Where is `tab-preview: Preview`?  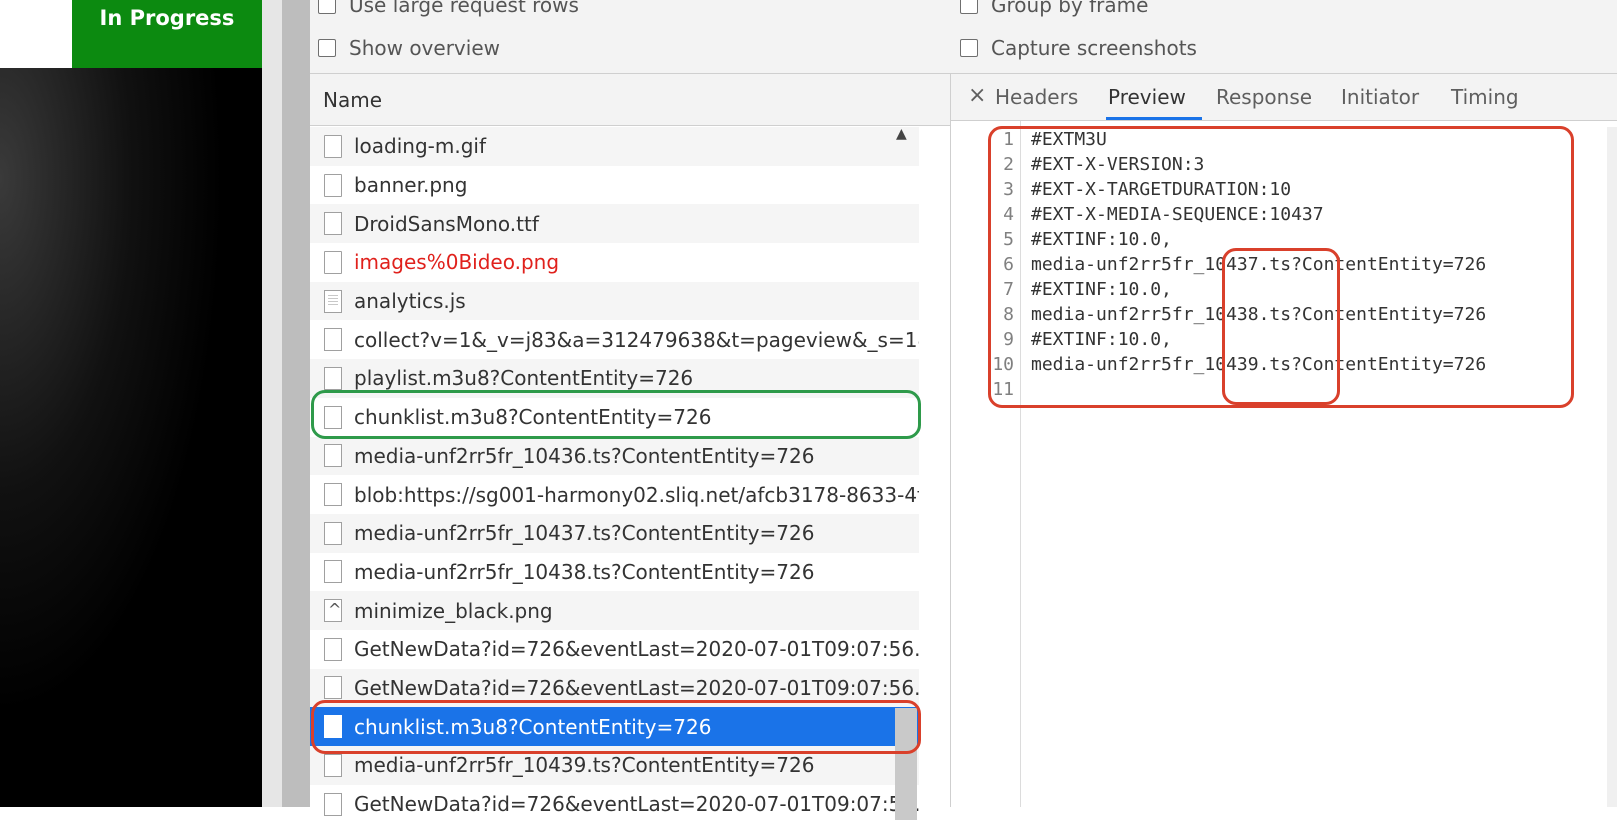
tab-preview: Preview is located at coordinates (1147, 97).